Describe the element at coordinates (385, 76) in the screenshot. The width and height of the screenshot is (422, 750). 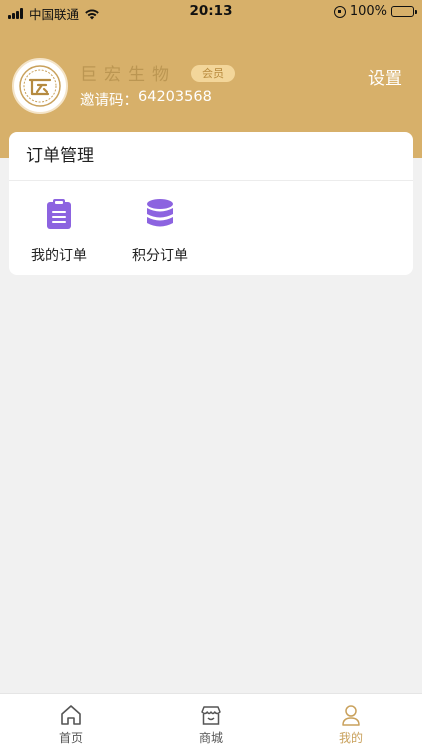
I see `settings-button: 设置` at that location.